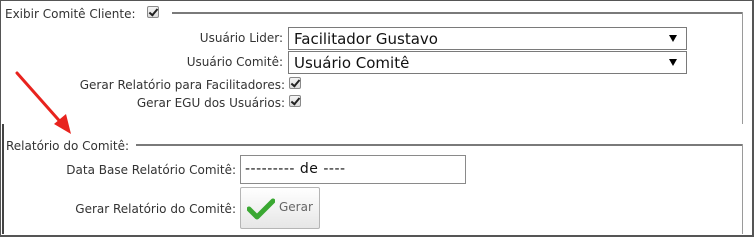 Image resolution: width=754 pixels, height=240 pixels. I want to click on gerar-button: Gerar, so click(280, 208).